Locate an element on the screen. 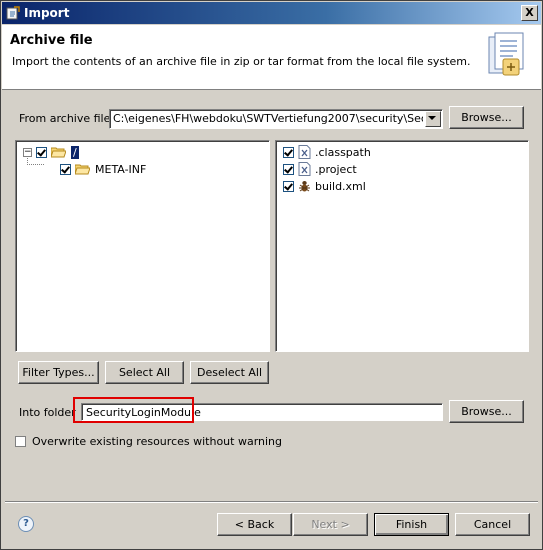 Image resolution: width=543 pixels, height=550 pixels. into-folder-label: Into folder is located at coordinates (47, 412).